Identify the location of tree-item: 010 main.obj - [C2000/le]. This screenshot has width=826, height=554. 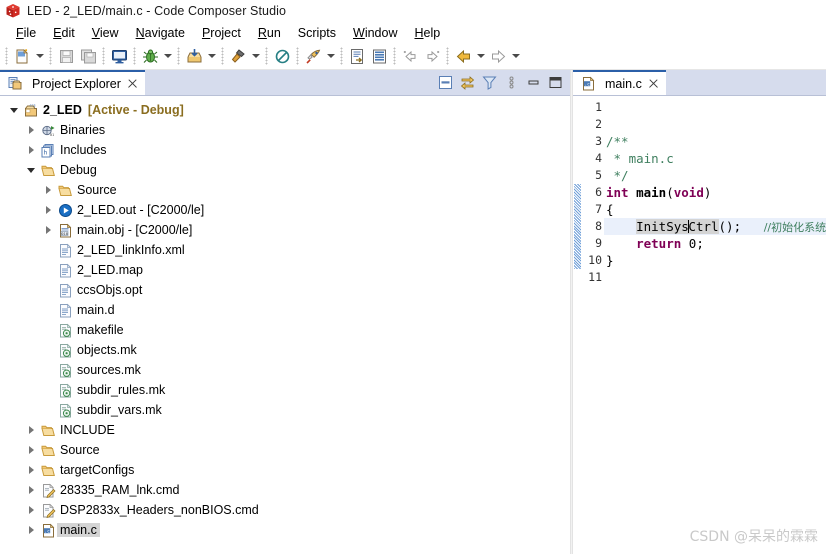
(285, 230).